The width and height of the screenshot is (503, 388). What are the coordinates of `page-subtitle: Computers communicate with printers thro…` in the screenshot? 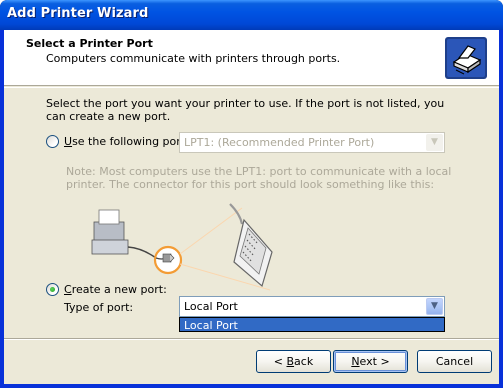 It's located at (193, 58).